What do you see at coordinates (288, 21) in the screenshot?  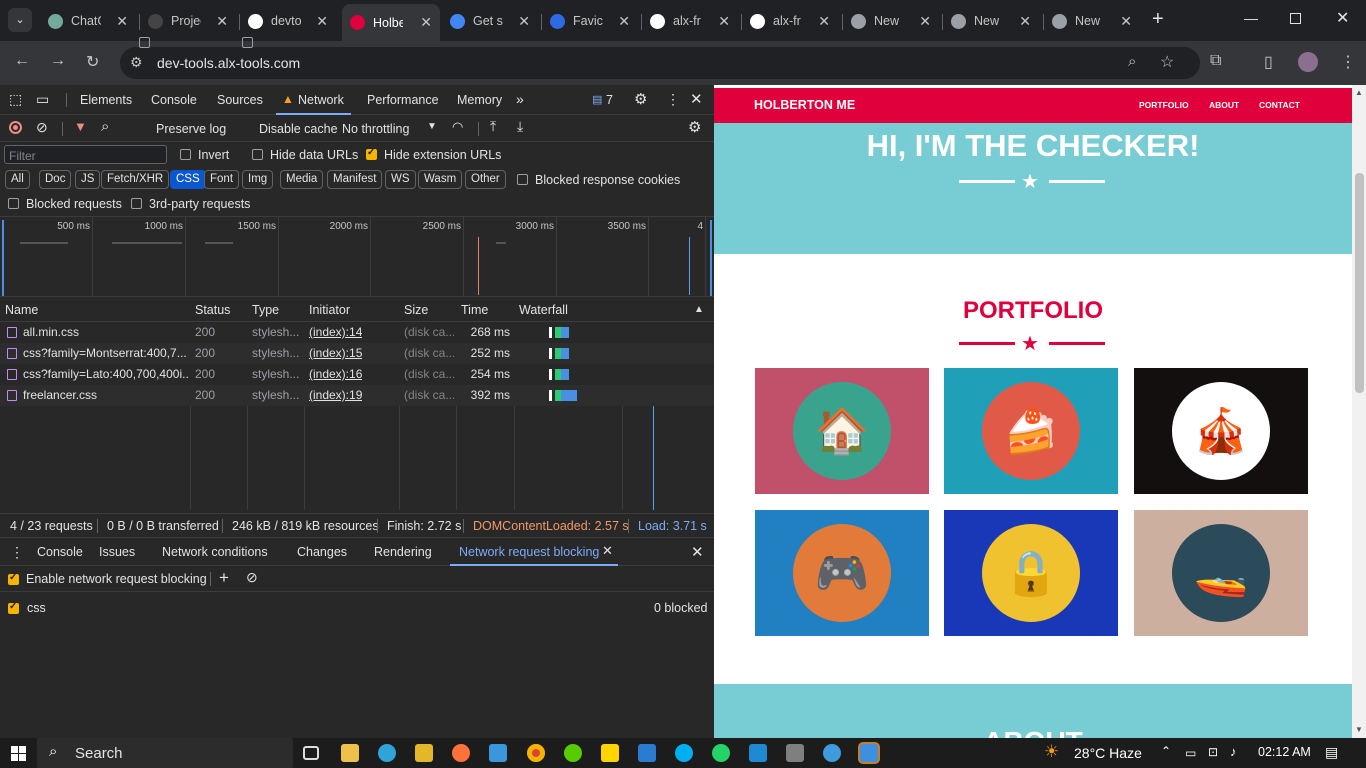 I see `browser-tab: devto ✕` at bounding box center [288, 21].